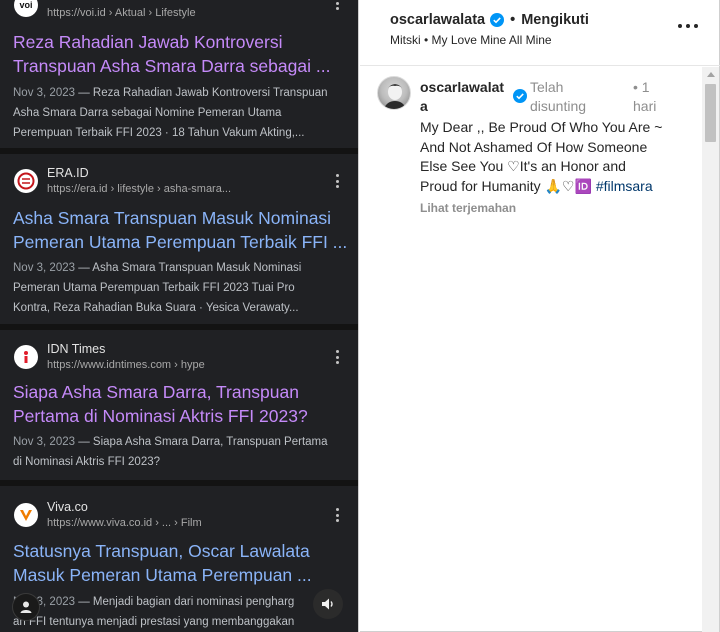 The height and width of the screenshot is (632, 720). I want to click on caption-username: oscarlawalat a, so click(462, 97).